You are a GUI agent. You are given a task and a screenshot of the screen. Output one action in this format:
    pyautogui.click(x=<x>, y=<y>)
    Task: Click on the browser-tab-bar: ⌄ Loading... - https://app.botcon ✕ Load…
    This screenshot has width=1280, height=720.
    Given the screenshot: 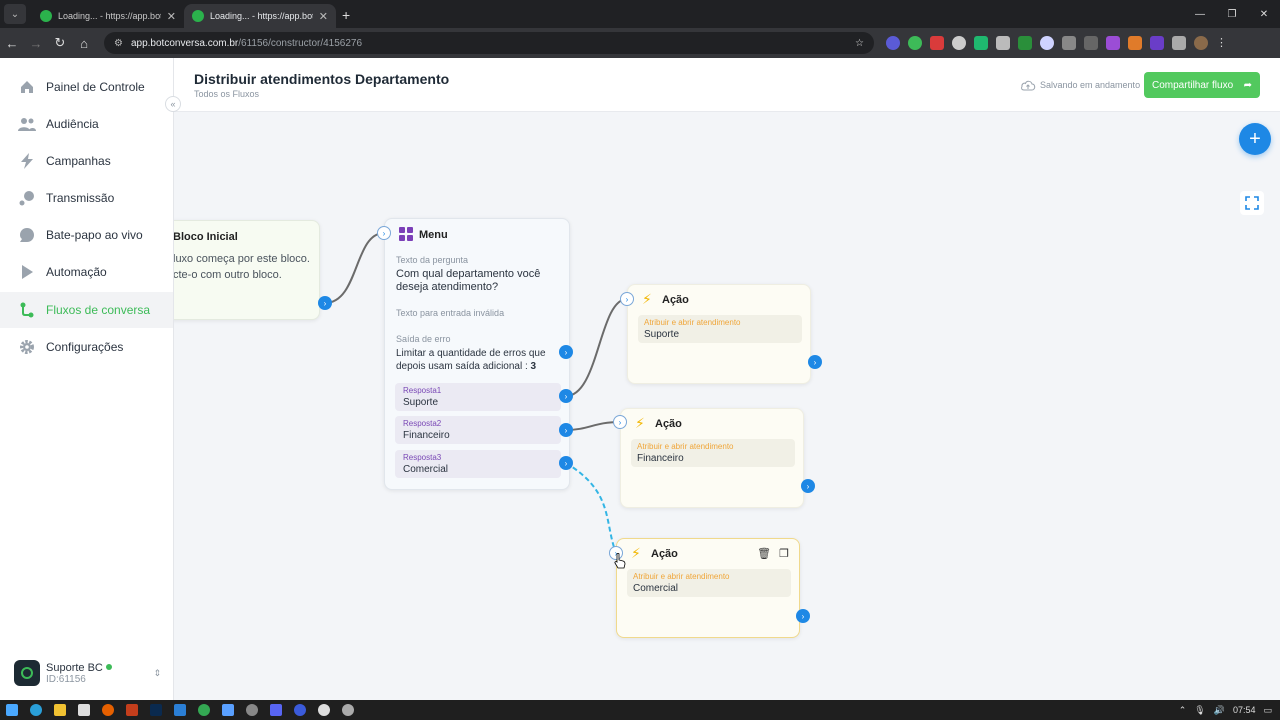 What is the action you would take?
    pyautogui.click(x=640, y=14)
    